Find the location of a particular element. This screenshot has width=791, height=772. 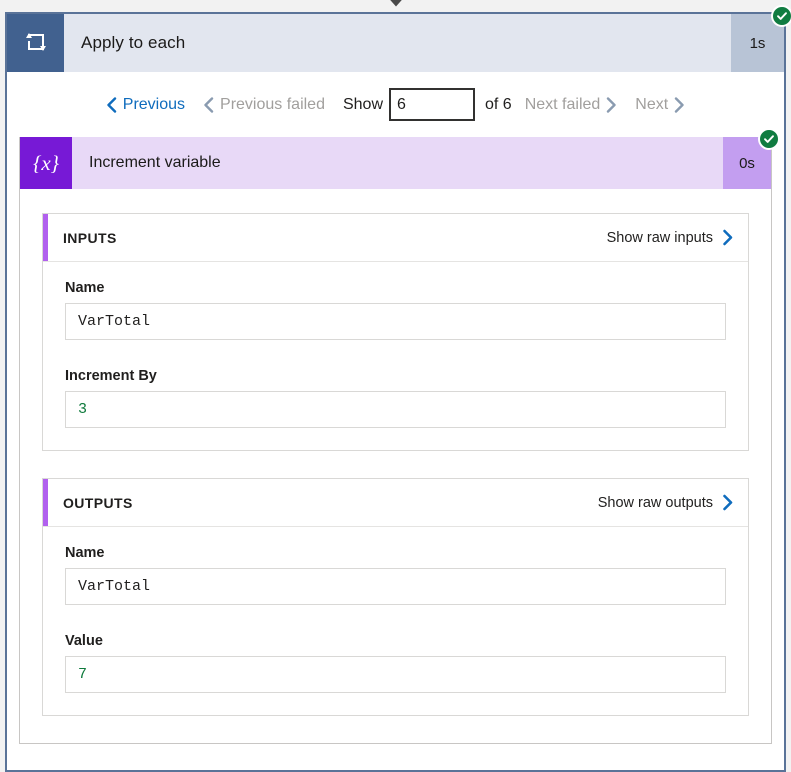

show-label: Show is located at coordinates (363, 104).